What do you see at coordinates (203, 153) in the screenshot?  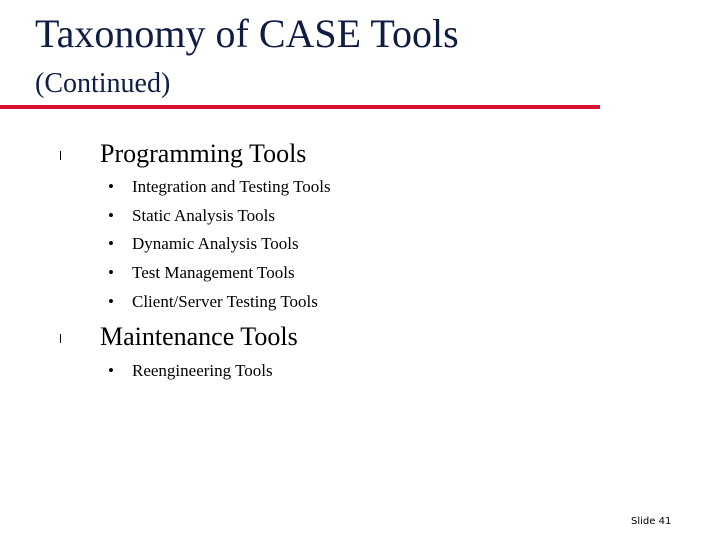 I see `section-heading: Programming Tools` at bounding box center [203, 153].